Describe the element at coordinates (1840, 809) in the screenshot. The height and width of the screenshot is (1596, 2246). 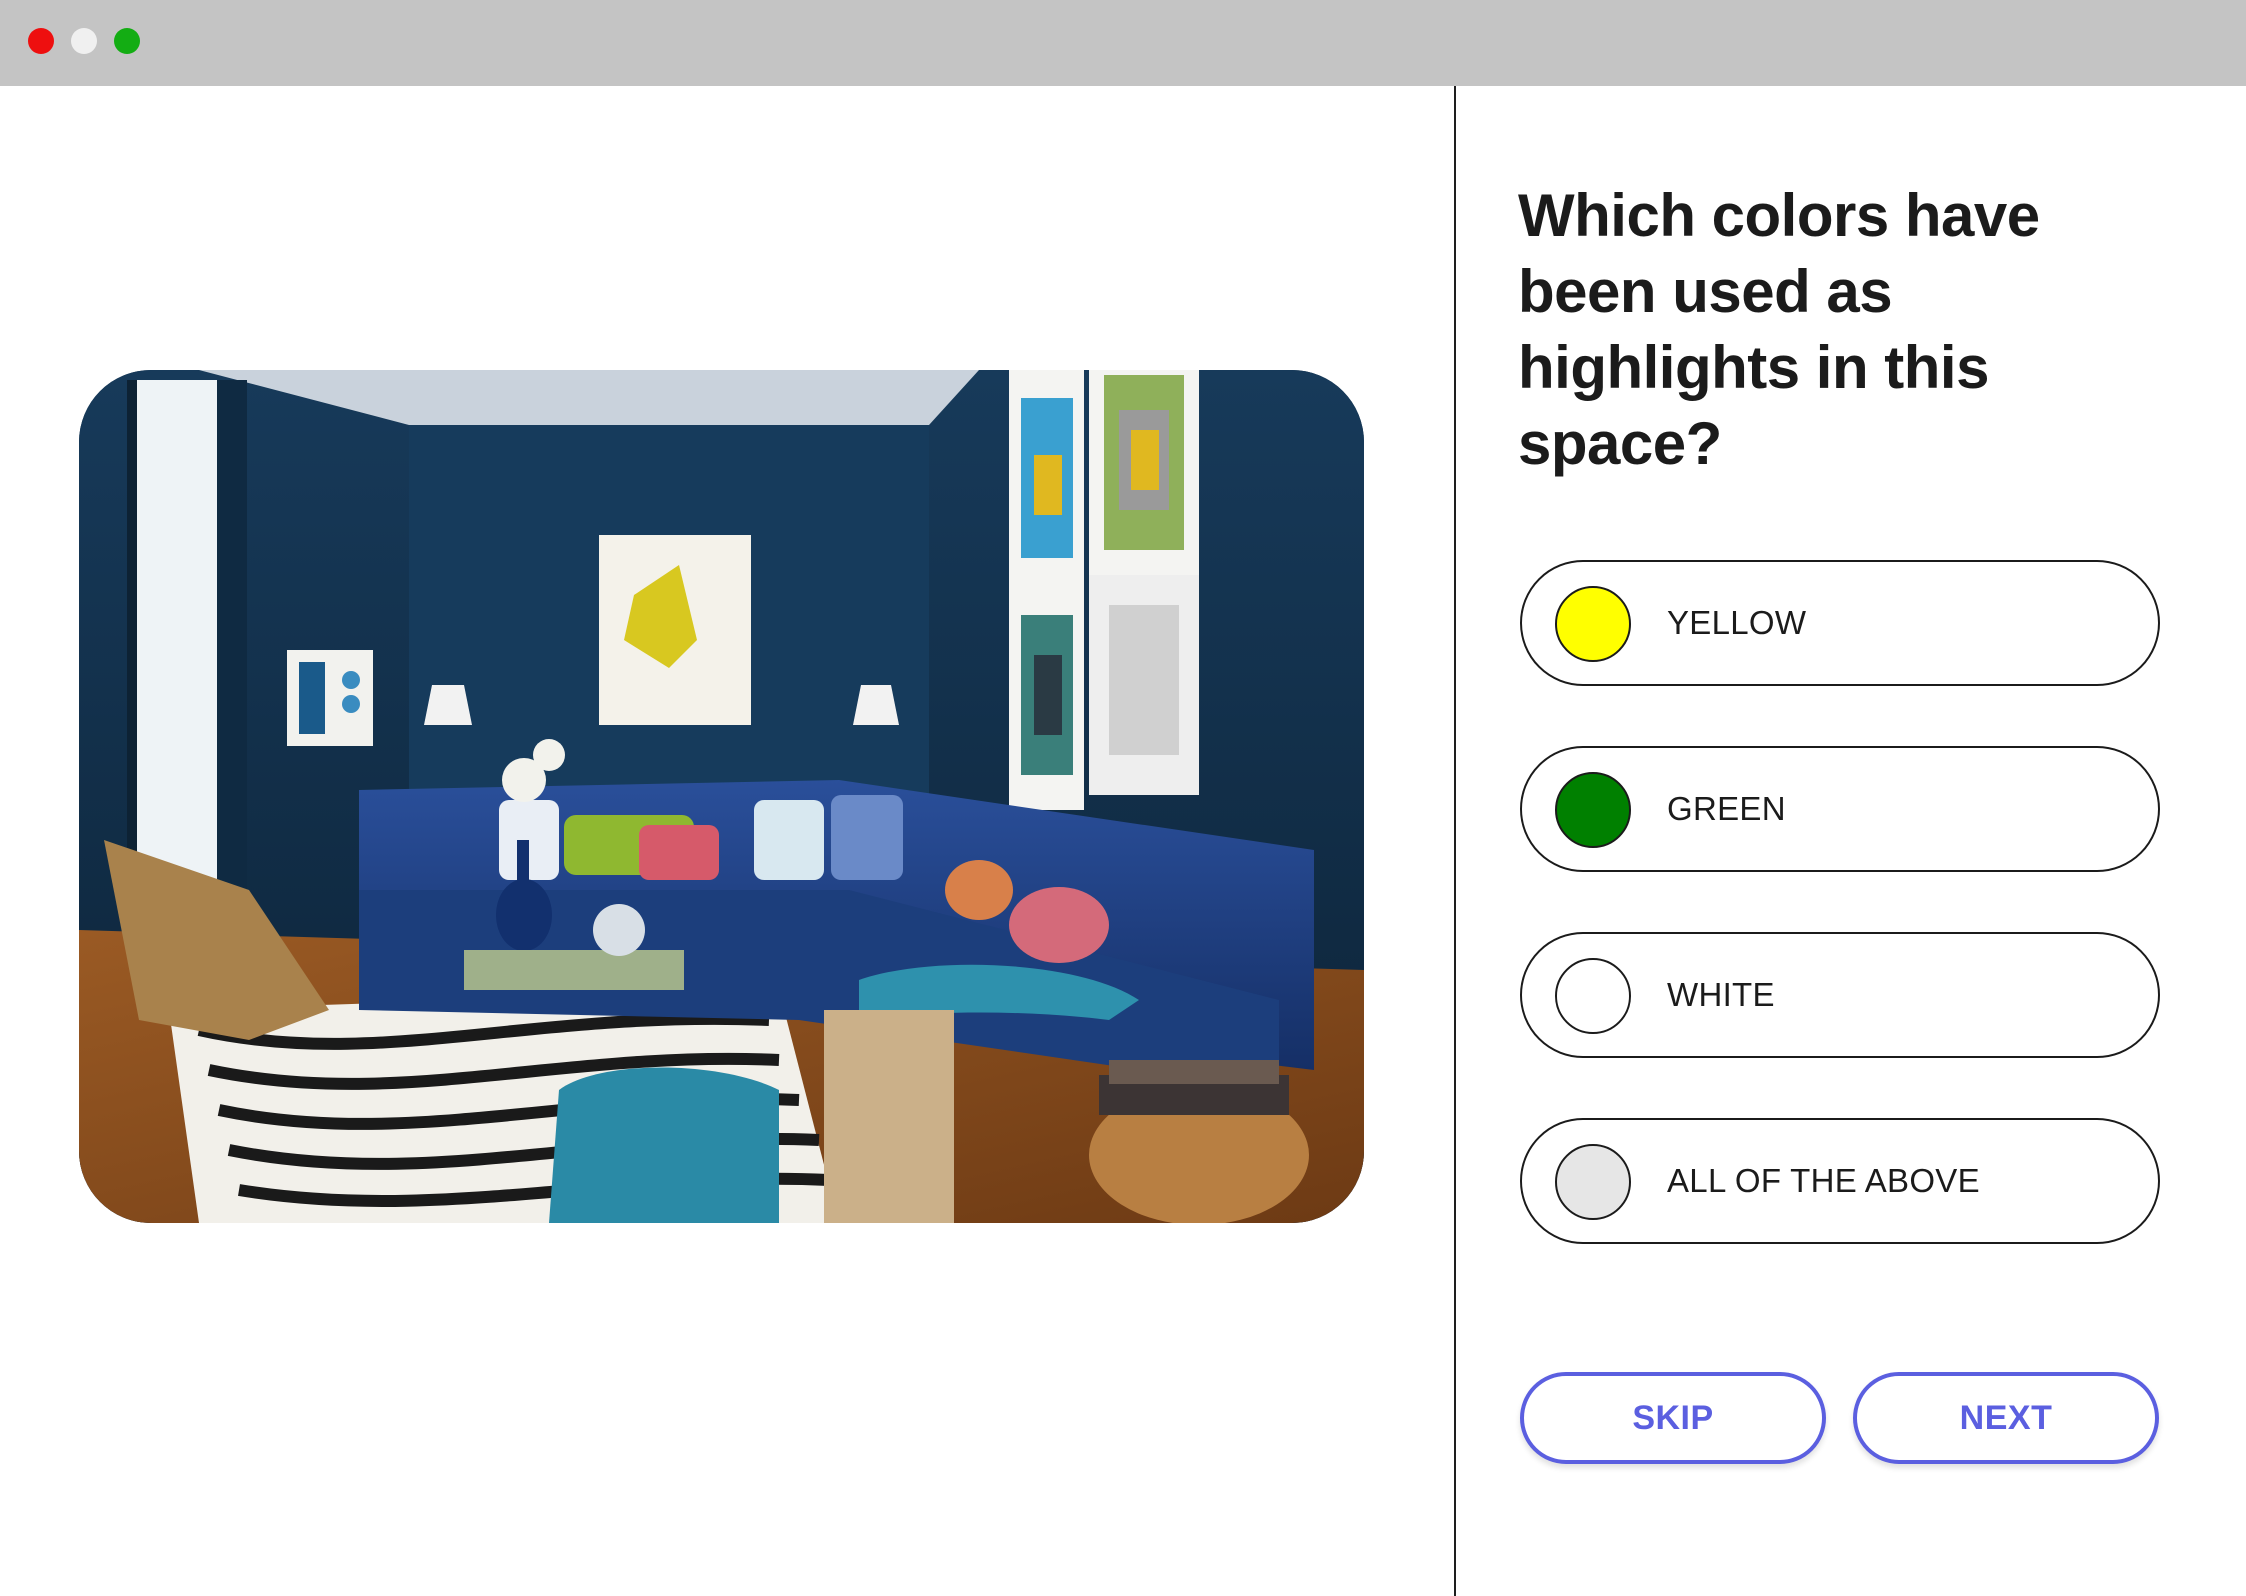
I see `option-green: GREEN` at that location.